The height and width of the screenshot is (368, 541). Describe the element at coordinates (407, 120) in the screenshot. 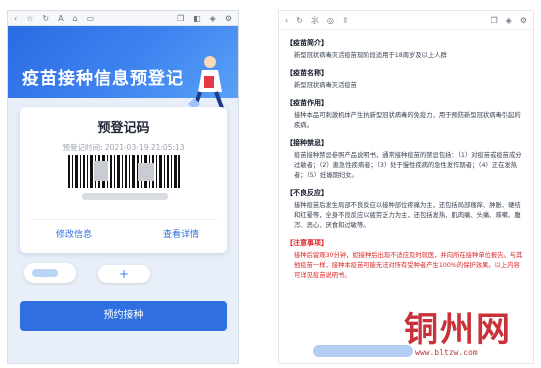

I see `section-body: 接种本品可刺激机体产生抗新型冠状病毒的免疫力，用于预防新型冠状病毒引起的疾病。` at that location.